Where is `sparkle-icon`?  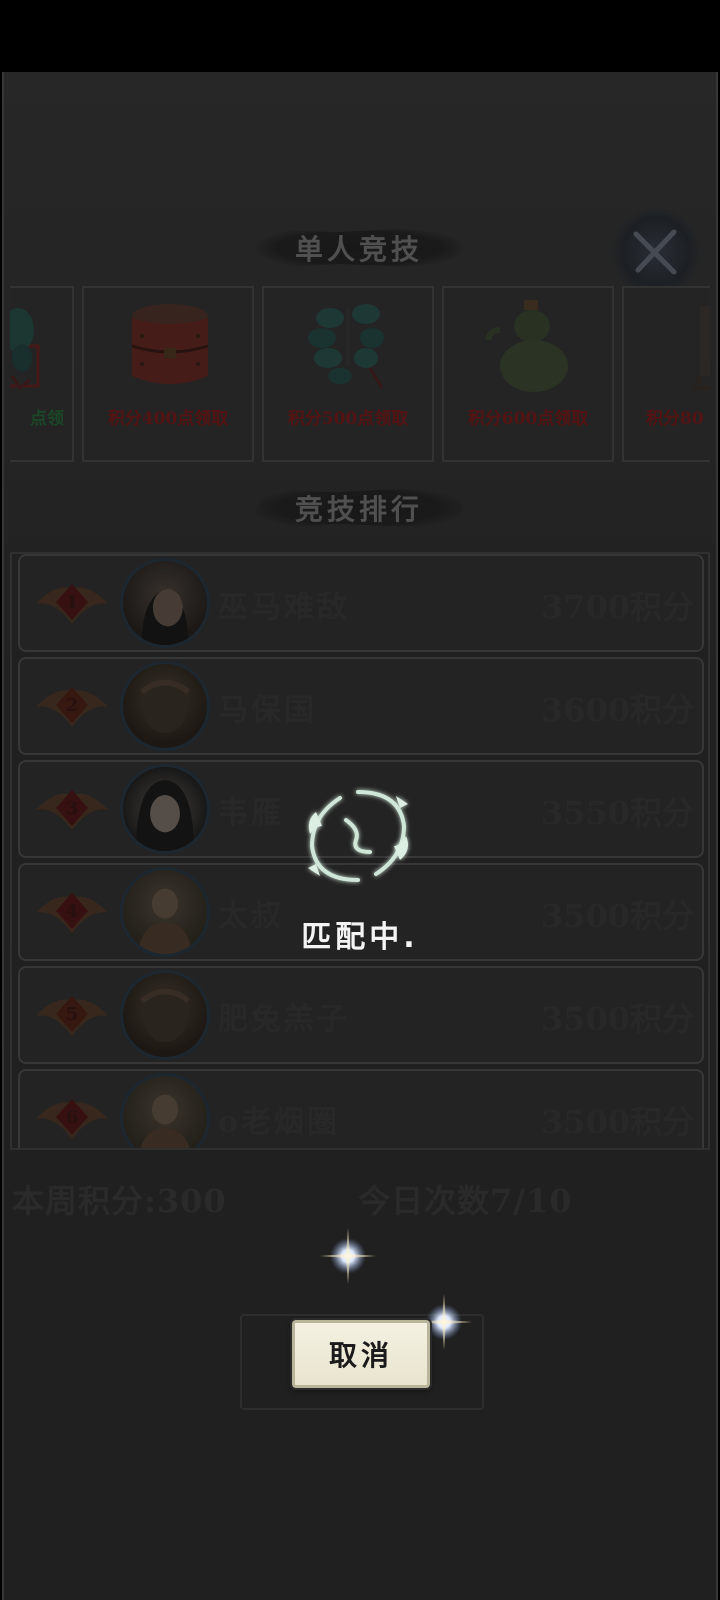
sparkle-icon is located at coordinates (348, 1256).